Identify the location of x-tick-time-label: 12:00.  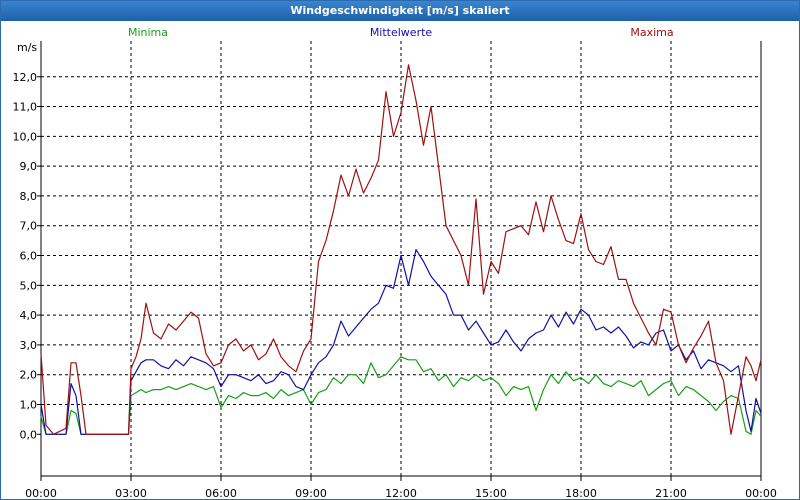
(401, 493).